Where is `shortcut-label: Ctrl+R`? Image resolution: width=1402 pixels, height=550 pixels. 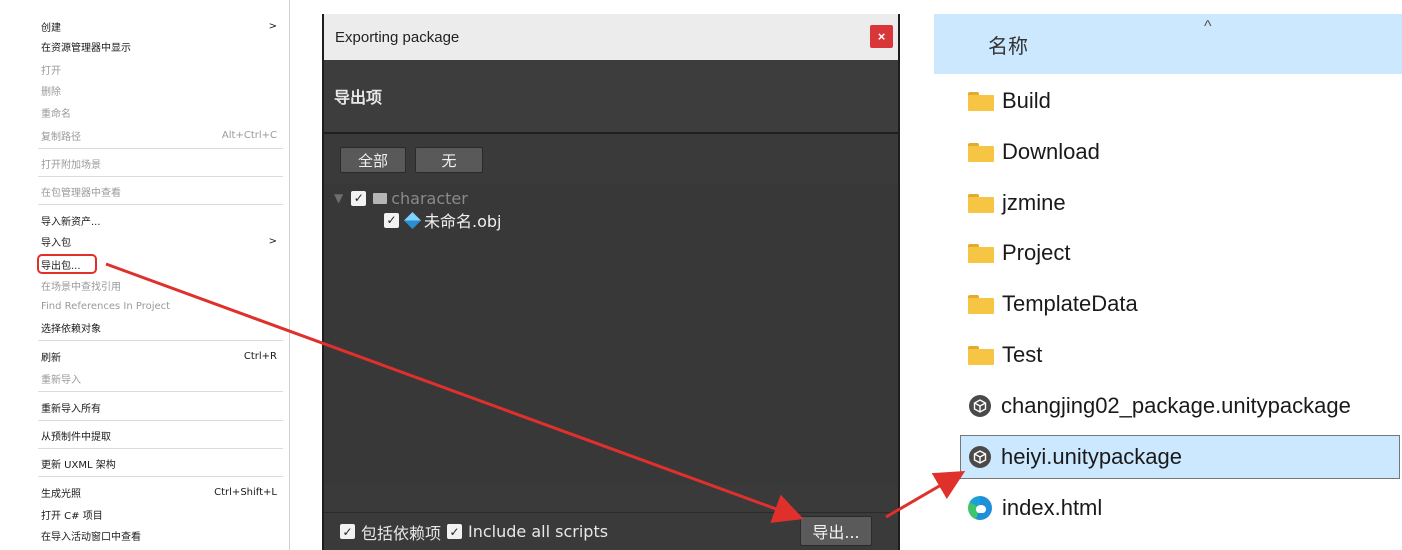 shortcut-label: Ctrl+R is located at coordinates (260, 356).